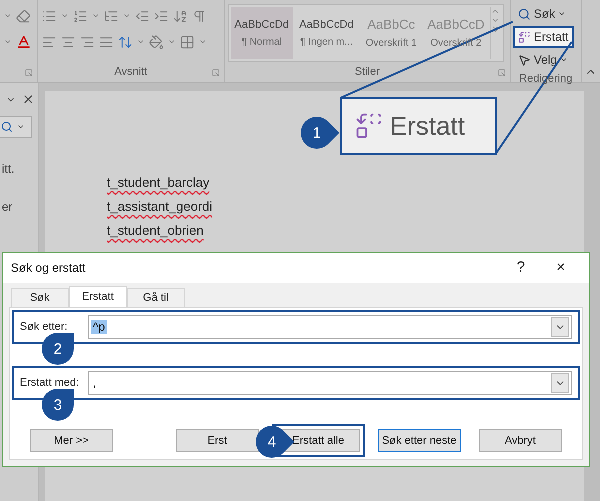  I want to click on align-right-icon, so click(87, 42).